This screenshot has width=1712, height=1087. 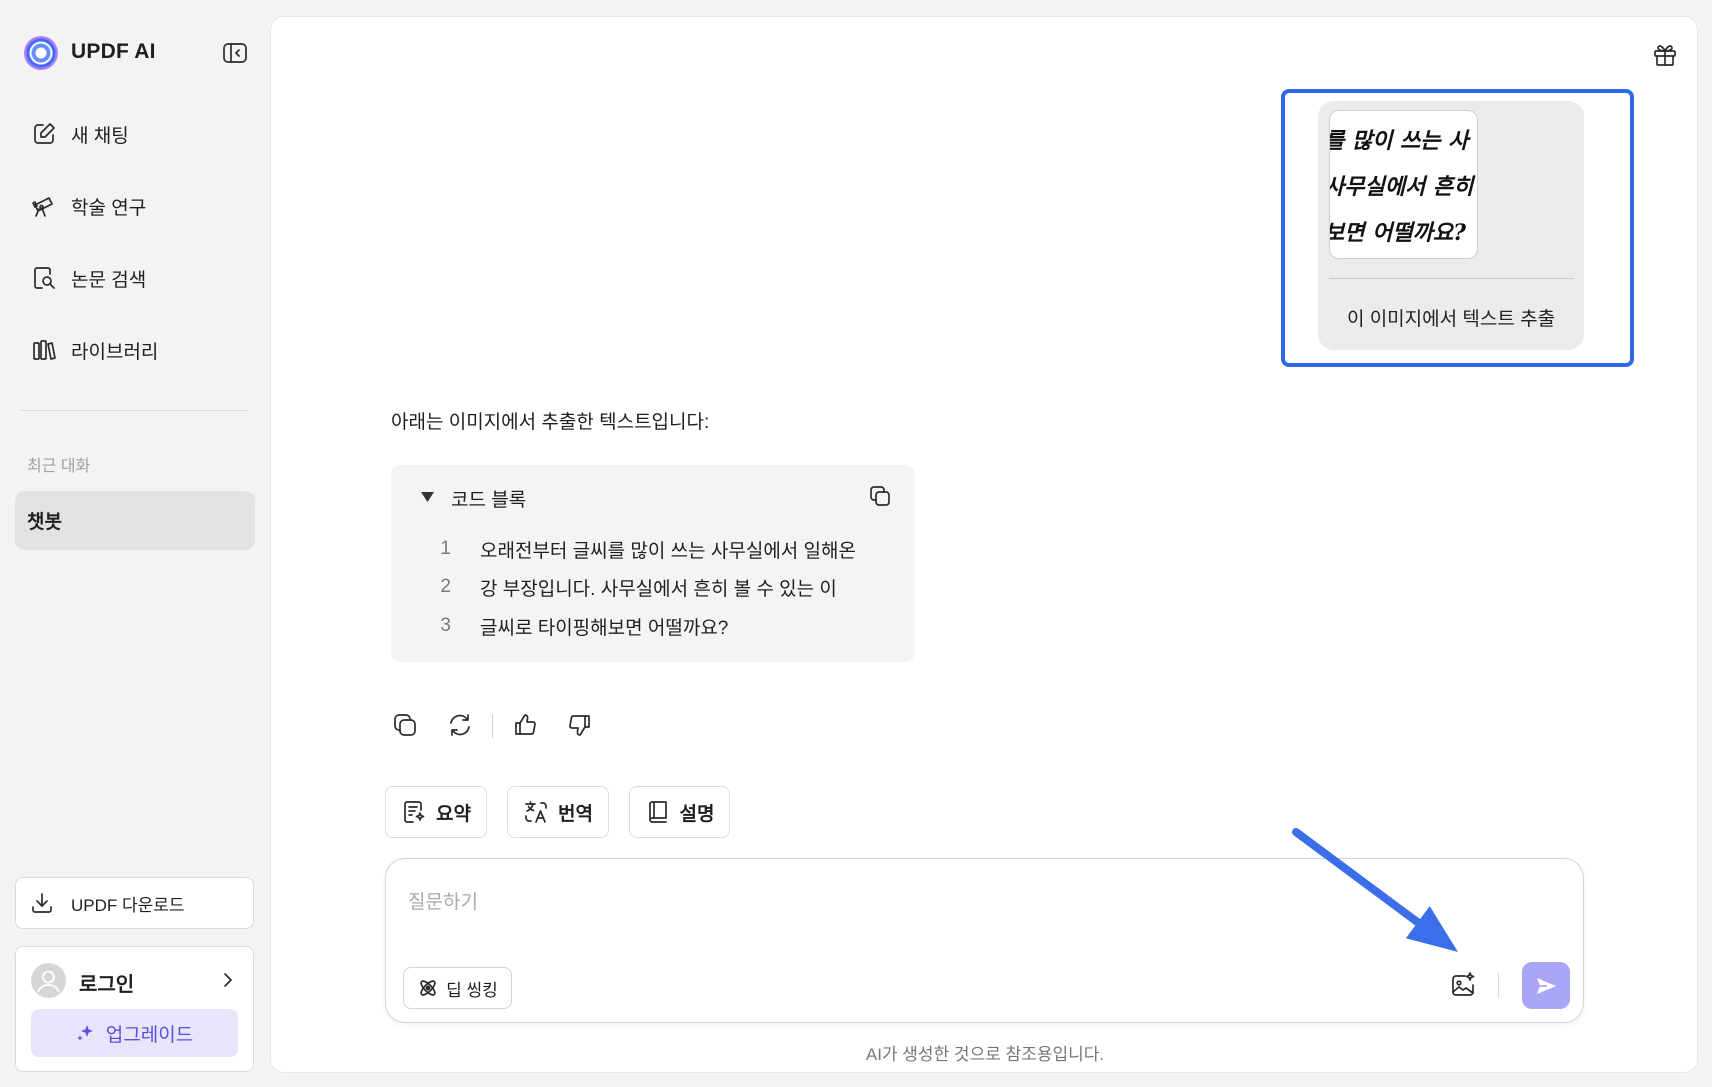 What do you see at coordinates (604, 628) in the screenshot?
I see `line-text: 글씨로 타이핑해보면 어떨까요?` at bounding box center [604, 628].